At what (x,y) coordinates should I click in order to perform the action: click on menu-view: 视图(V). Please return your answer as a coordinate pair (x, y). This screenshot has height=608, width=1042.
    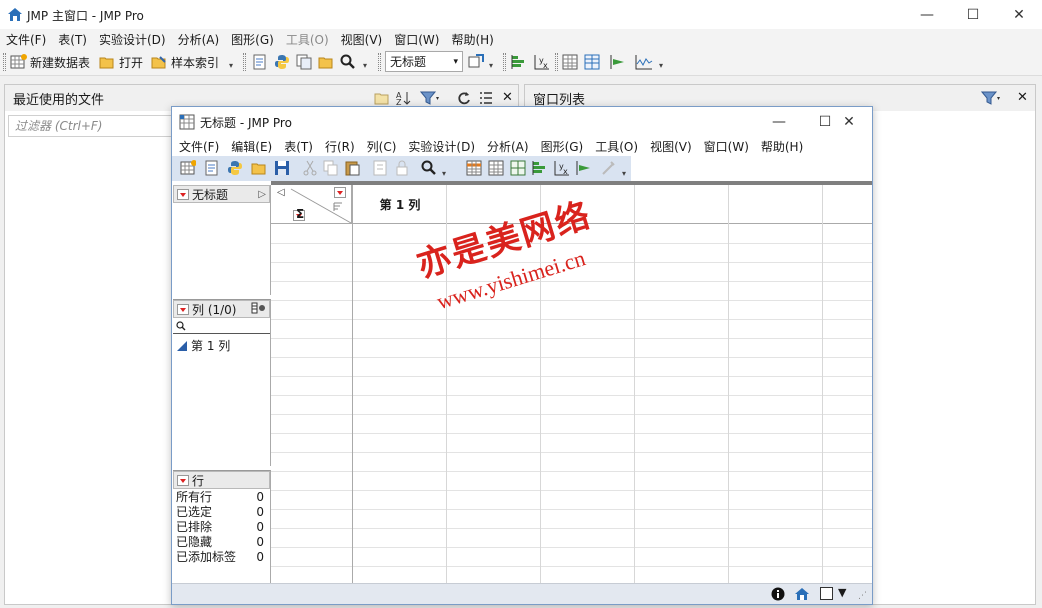
    Looking at the image, I should click on (362, 39).